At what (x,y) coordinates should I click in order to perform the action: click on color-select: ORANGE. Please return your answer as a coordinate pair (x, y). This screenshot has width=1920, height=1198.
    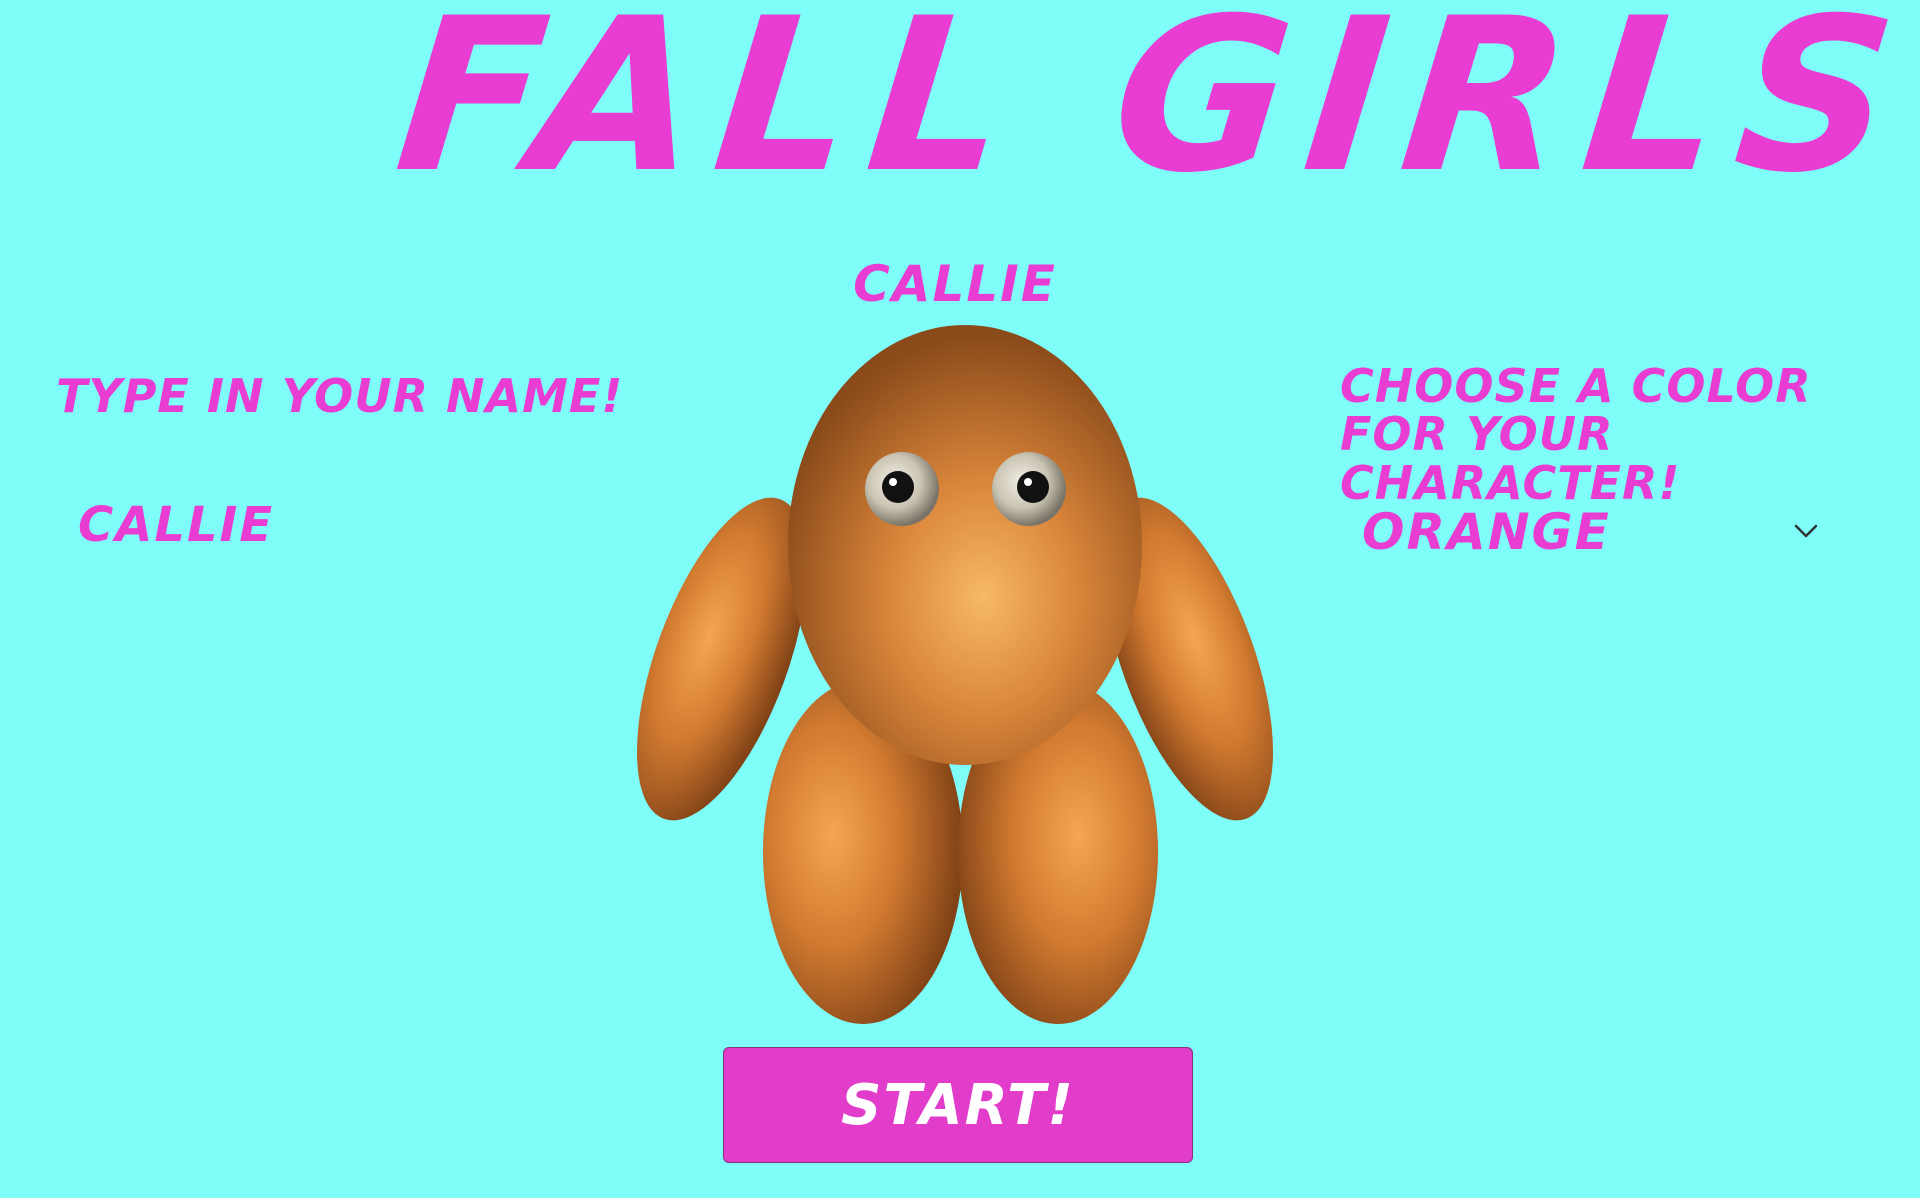
    Looking at the image, I should click on (1595, 532).